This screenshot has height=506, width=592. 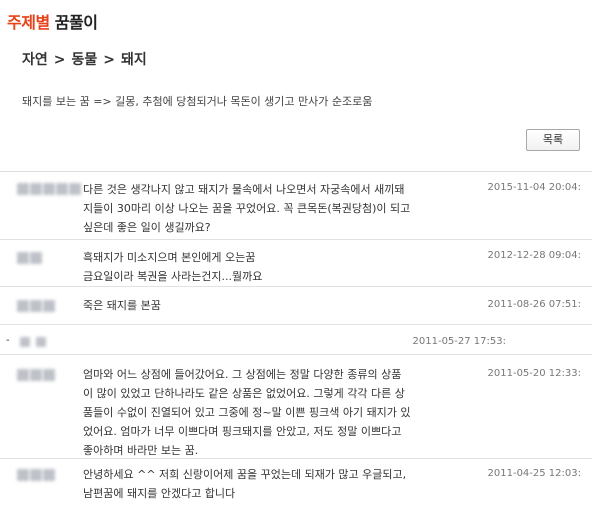 What do you see at coordinates (296, 306) in the screenshot?
I see `list-item: 죽은 돼지를 본꿈 2011-08-26 07:51:` at bounding box center [296, 306].